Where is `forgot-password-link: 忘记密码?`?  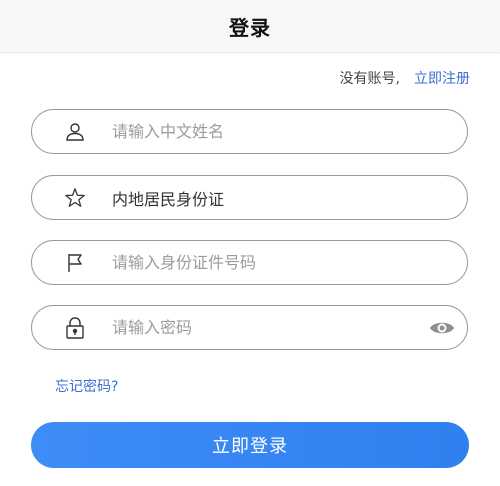 forgot-password-link: 忘记密码? is located at coordinates (86, 386).